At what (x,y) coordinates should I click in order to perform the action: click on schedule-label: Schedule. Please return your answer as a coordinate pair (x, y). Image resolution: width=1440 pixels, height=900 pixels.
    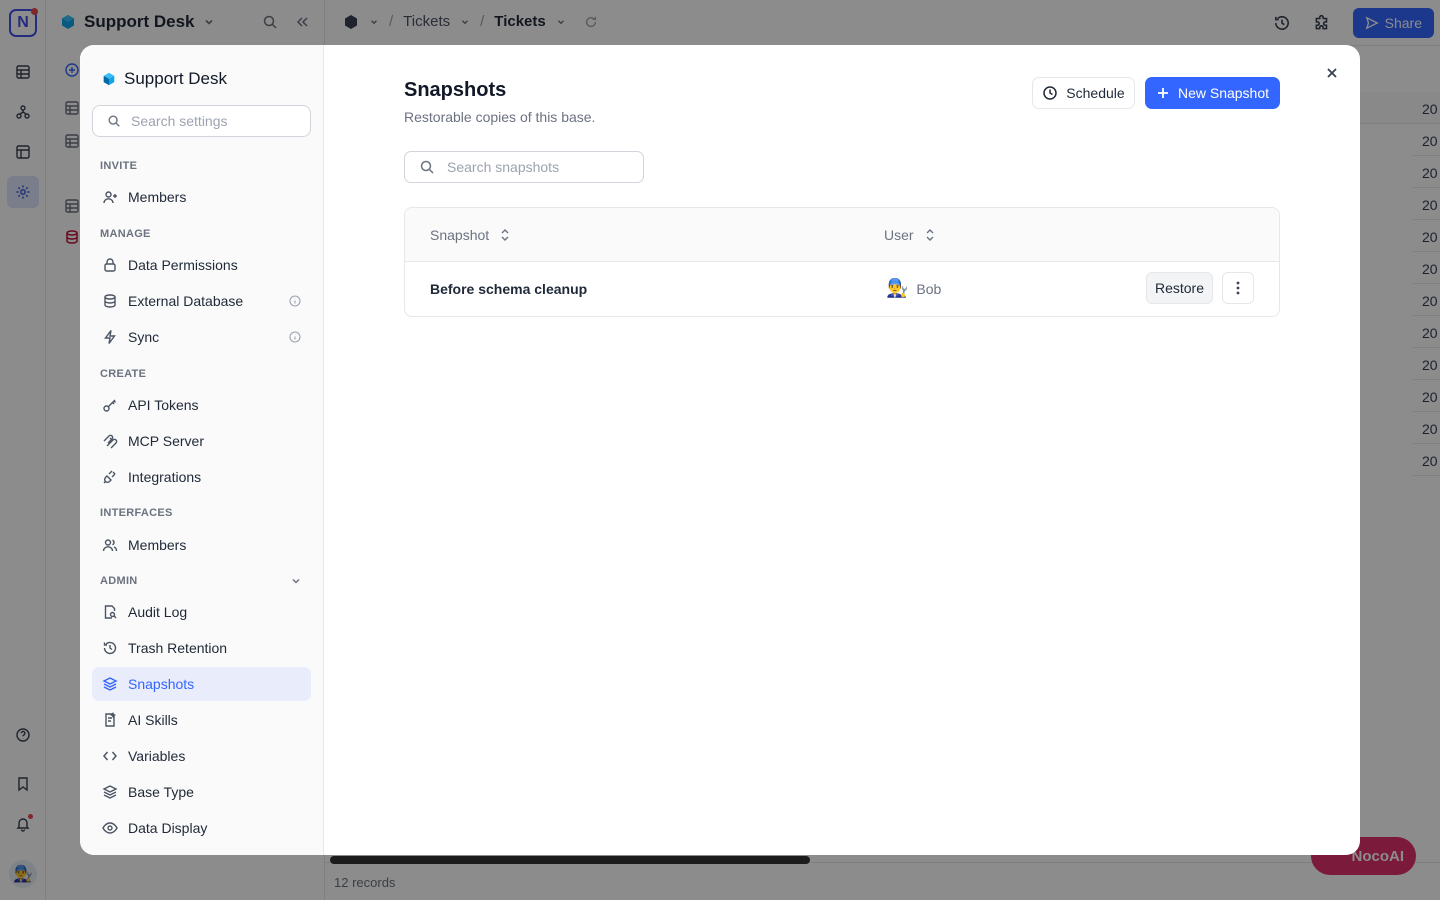
    Looking at the image, I should click on (1095, 93).